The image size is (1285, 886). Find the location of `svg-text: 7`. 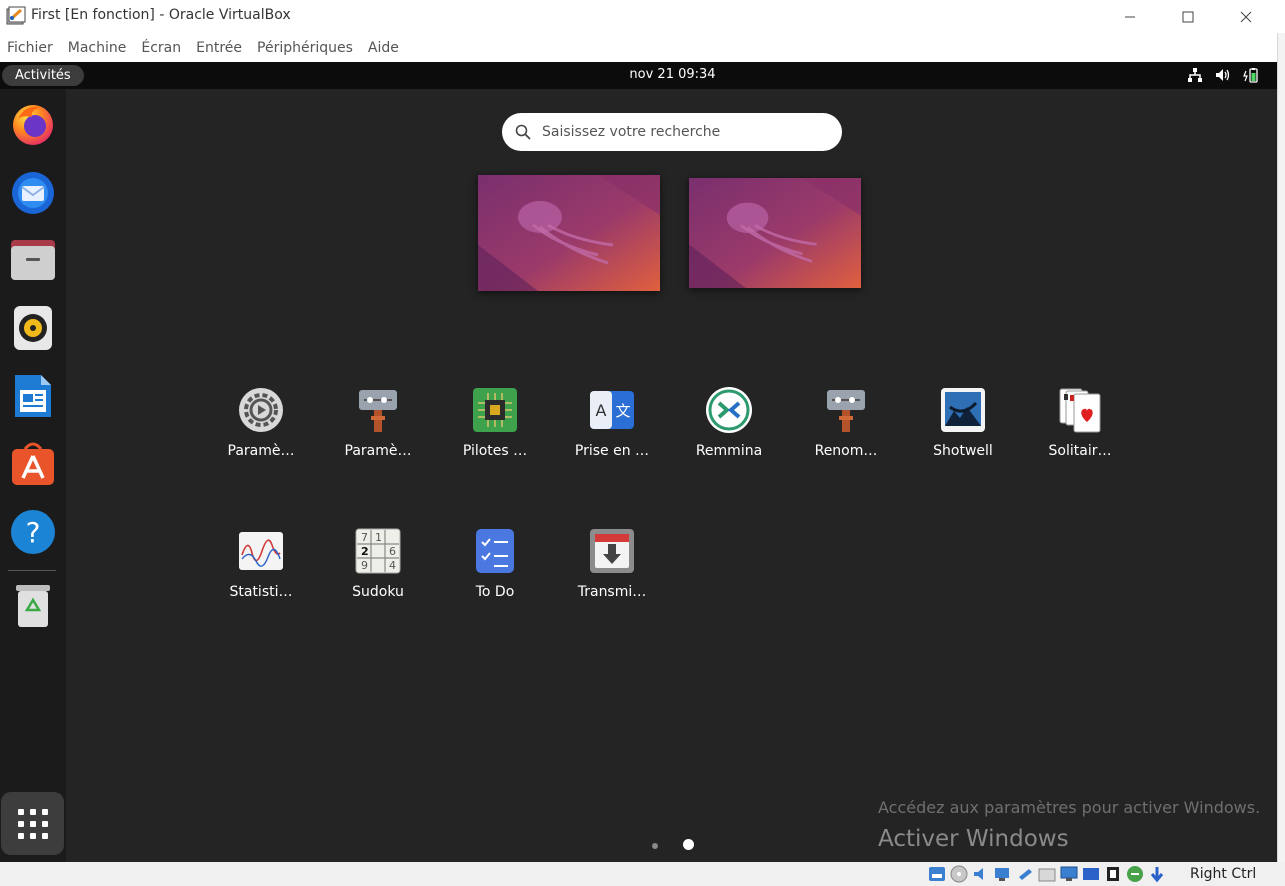

svg-text: 7 is located at coordinates (364, 537).